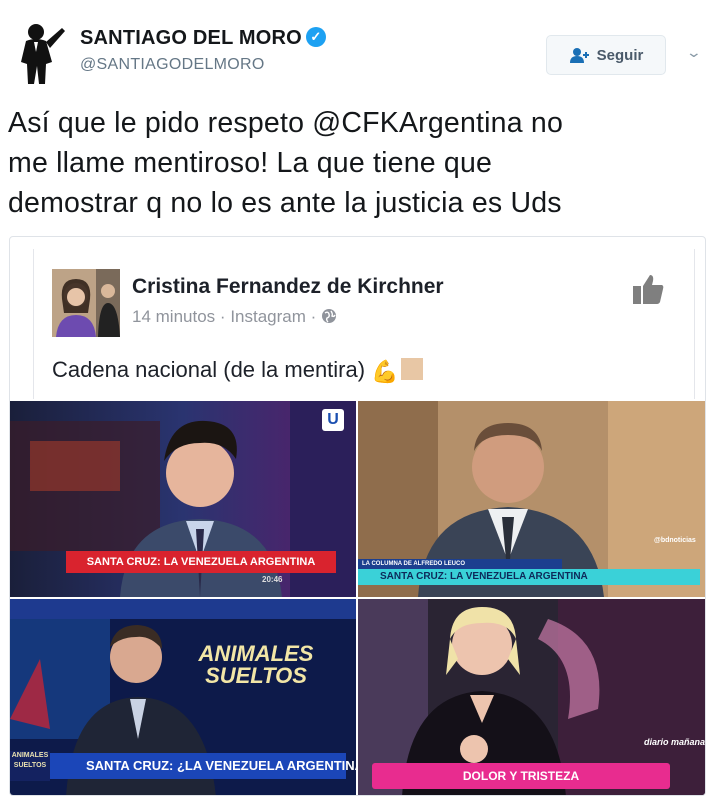 Image resolution: width=720 pixels, height=798 pixels. I want to click on fb-avatar-photo, so click(86, 303).